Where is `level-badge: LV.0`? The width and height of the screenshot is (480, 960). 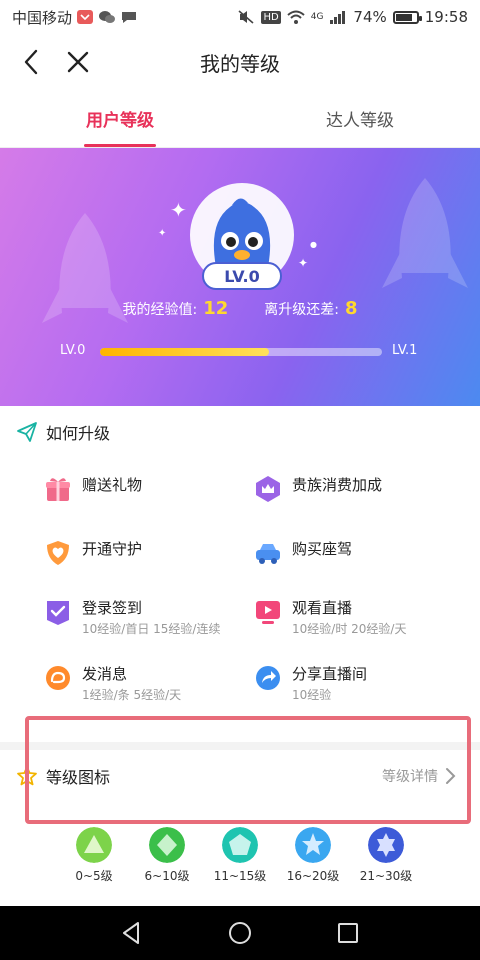 level-badge: LV.0 is located at coordinates (242, 276).